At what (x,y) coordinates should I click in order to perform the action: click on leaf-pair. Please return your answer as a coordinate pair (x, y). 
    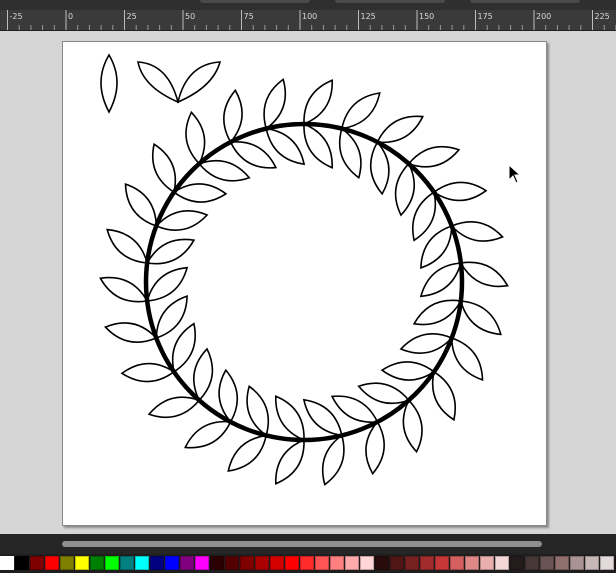
    Looking at the image, I should click on (179, 82).